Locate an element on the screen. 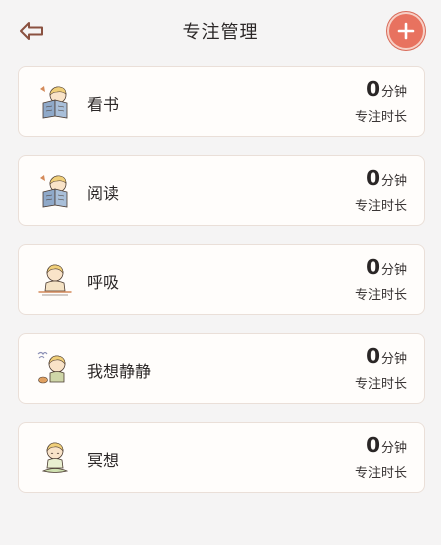  plus-icon is located at coordinates (406, 31).